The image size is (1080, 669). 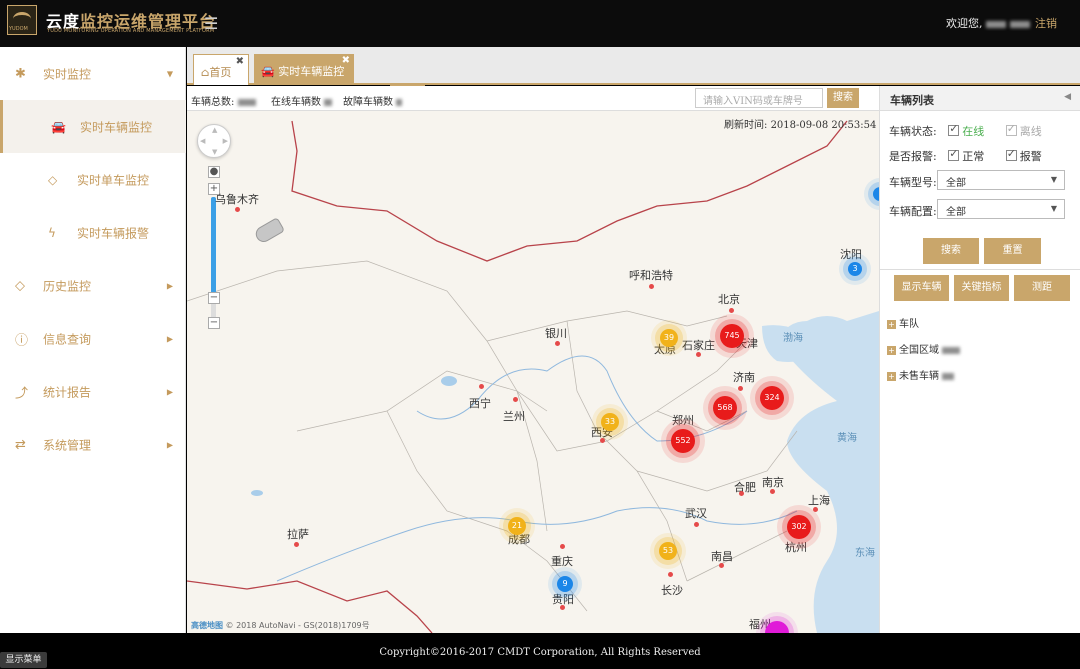 I want to click on zoom-slider, so click(x=213, y=247).